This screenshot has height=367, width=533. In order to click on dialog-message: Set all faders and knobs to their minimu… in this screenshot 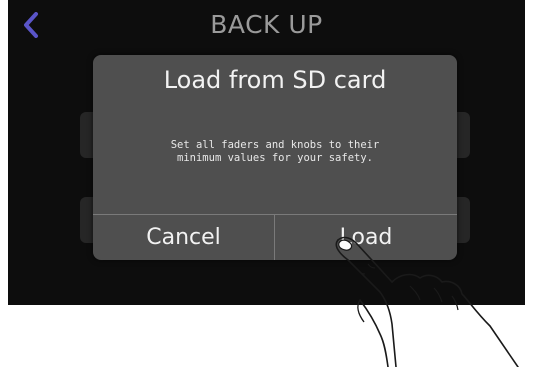, I will do `click(275, 151)`.